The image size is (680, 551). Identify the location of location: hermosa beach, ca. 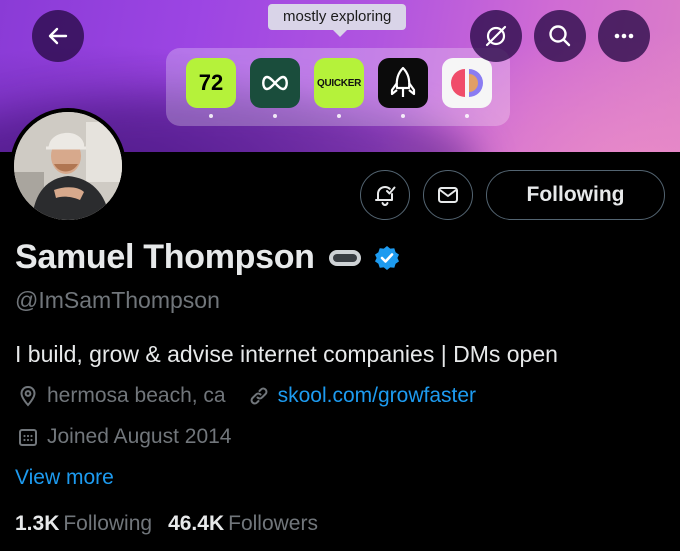
(121, 396).